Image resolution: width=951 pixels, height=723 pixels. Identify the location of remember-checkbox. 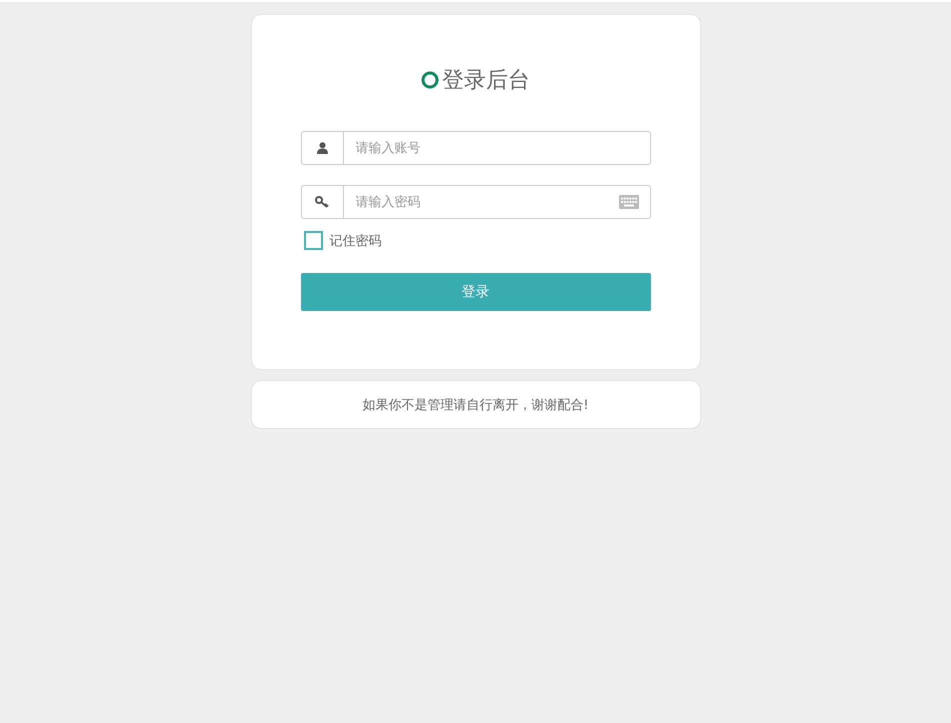
(313, 240).